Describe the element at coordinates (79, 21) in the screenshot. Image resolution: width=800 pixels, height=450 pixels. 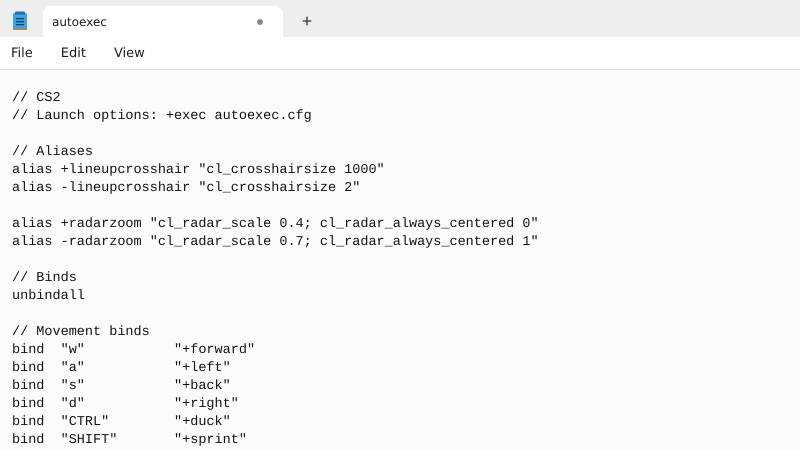
I see `tab-title: autoexec` at that location.